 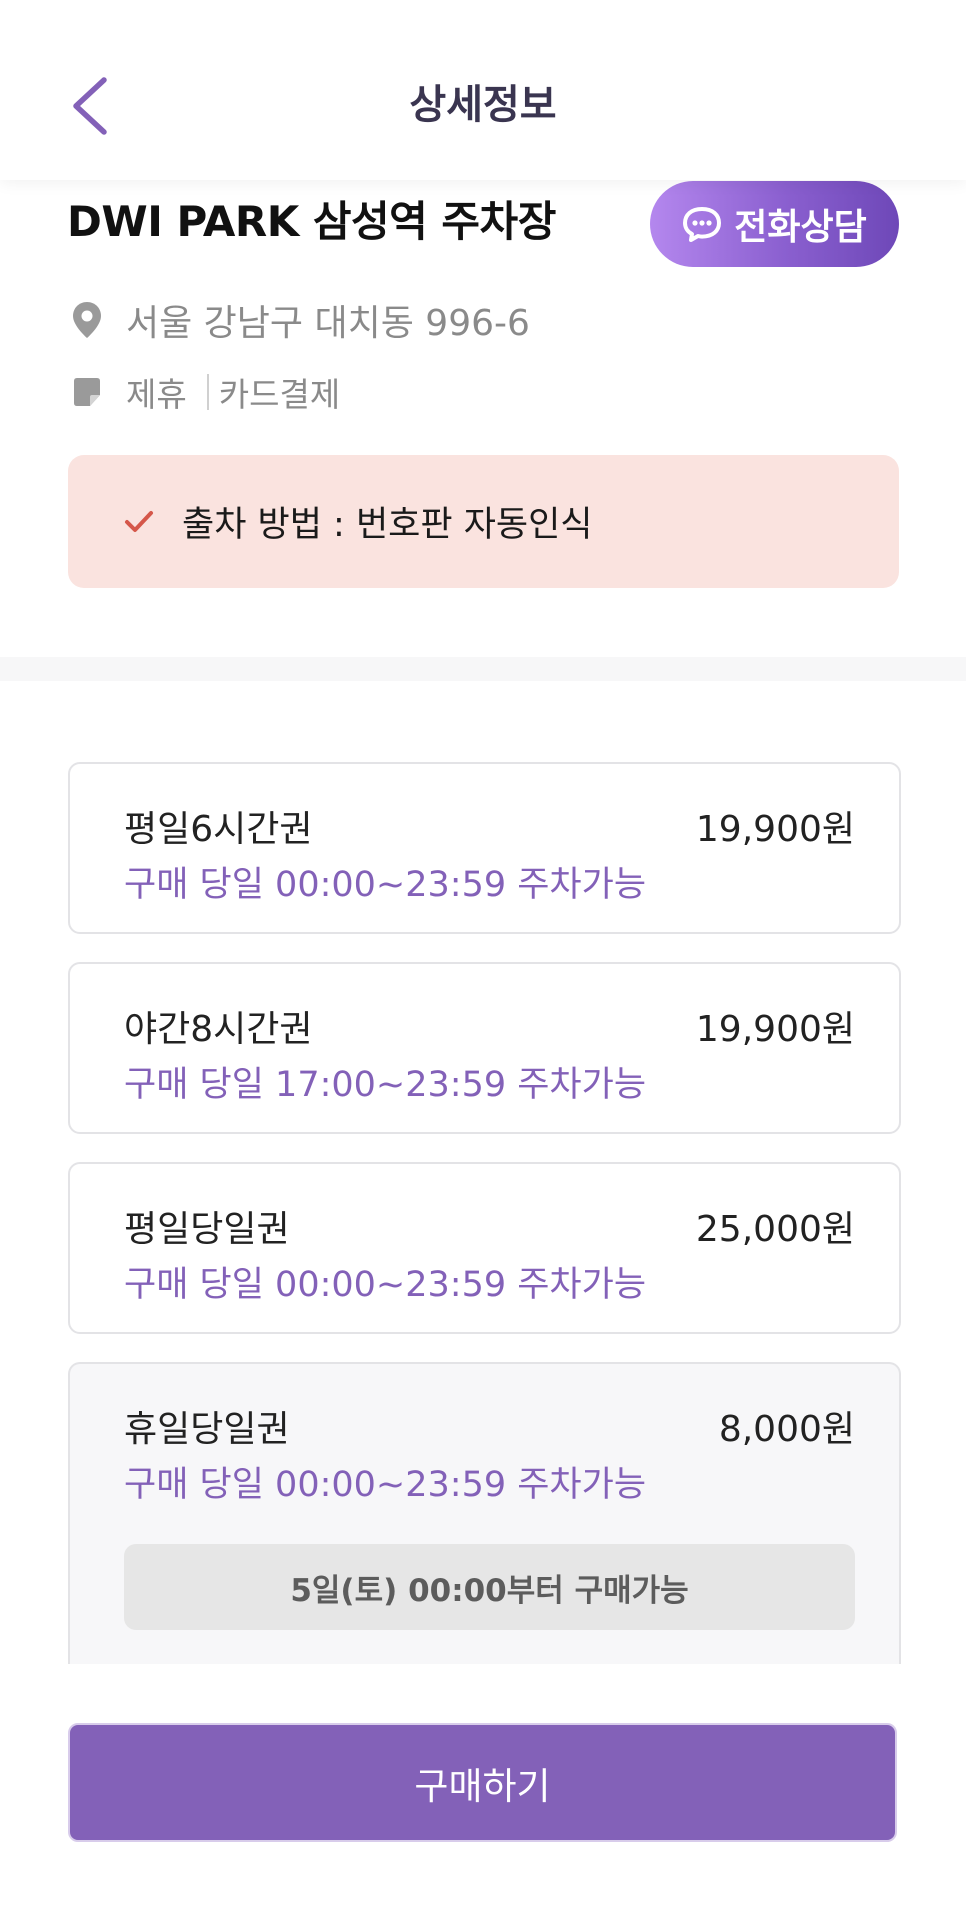 What do you see at coordinates (702, 224) in the screenshot?
I see `chat-bubble-icon` at bounding box center [702, 224].